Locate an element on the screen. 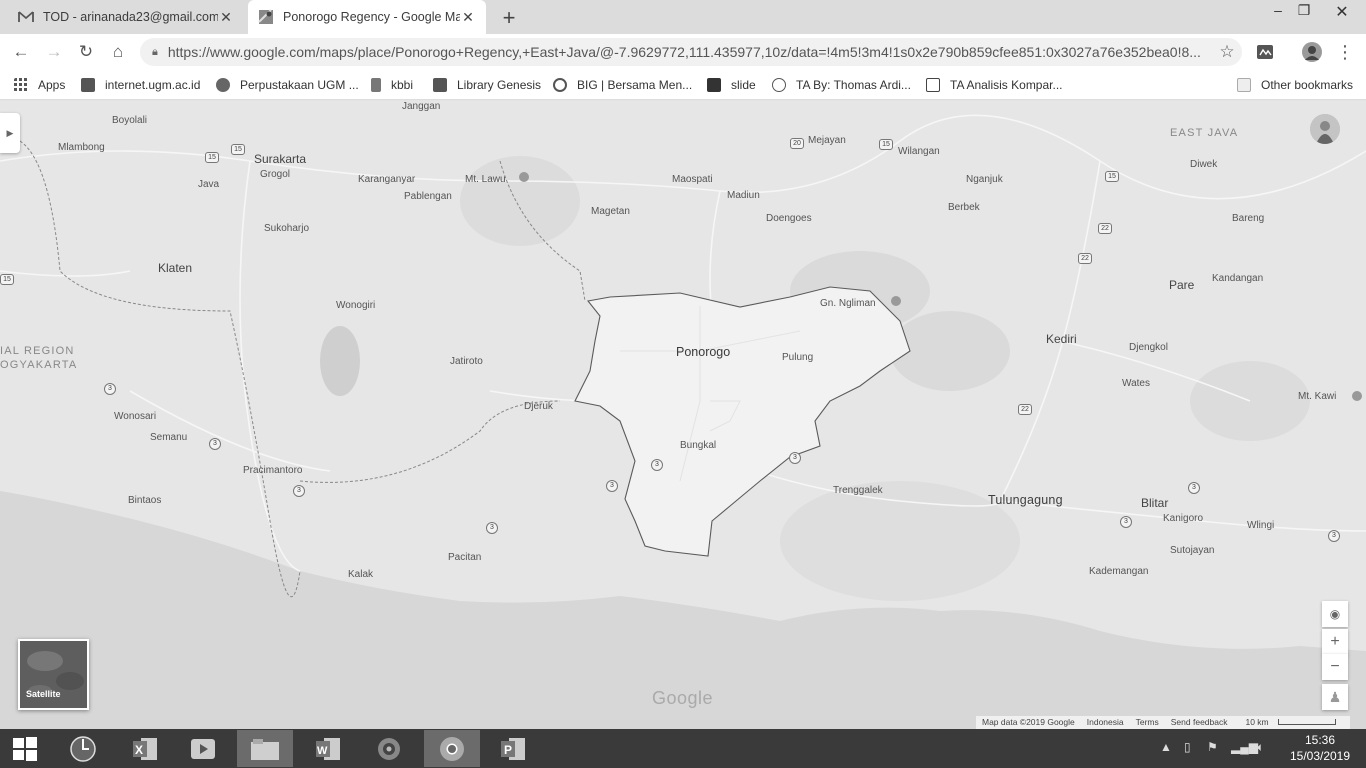 Image resolution: width=1366 pixels, height=768 pixels. place-label: Trenggalek is located at coordinates (858, 490).